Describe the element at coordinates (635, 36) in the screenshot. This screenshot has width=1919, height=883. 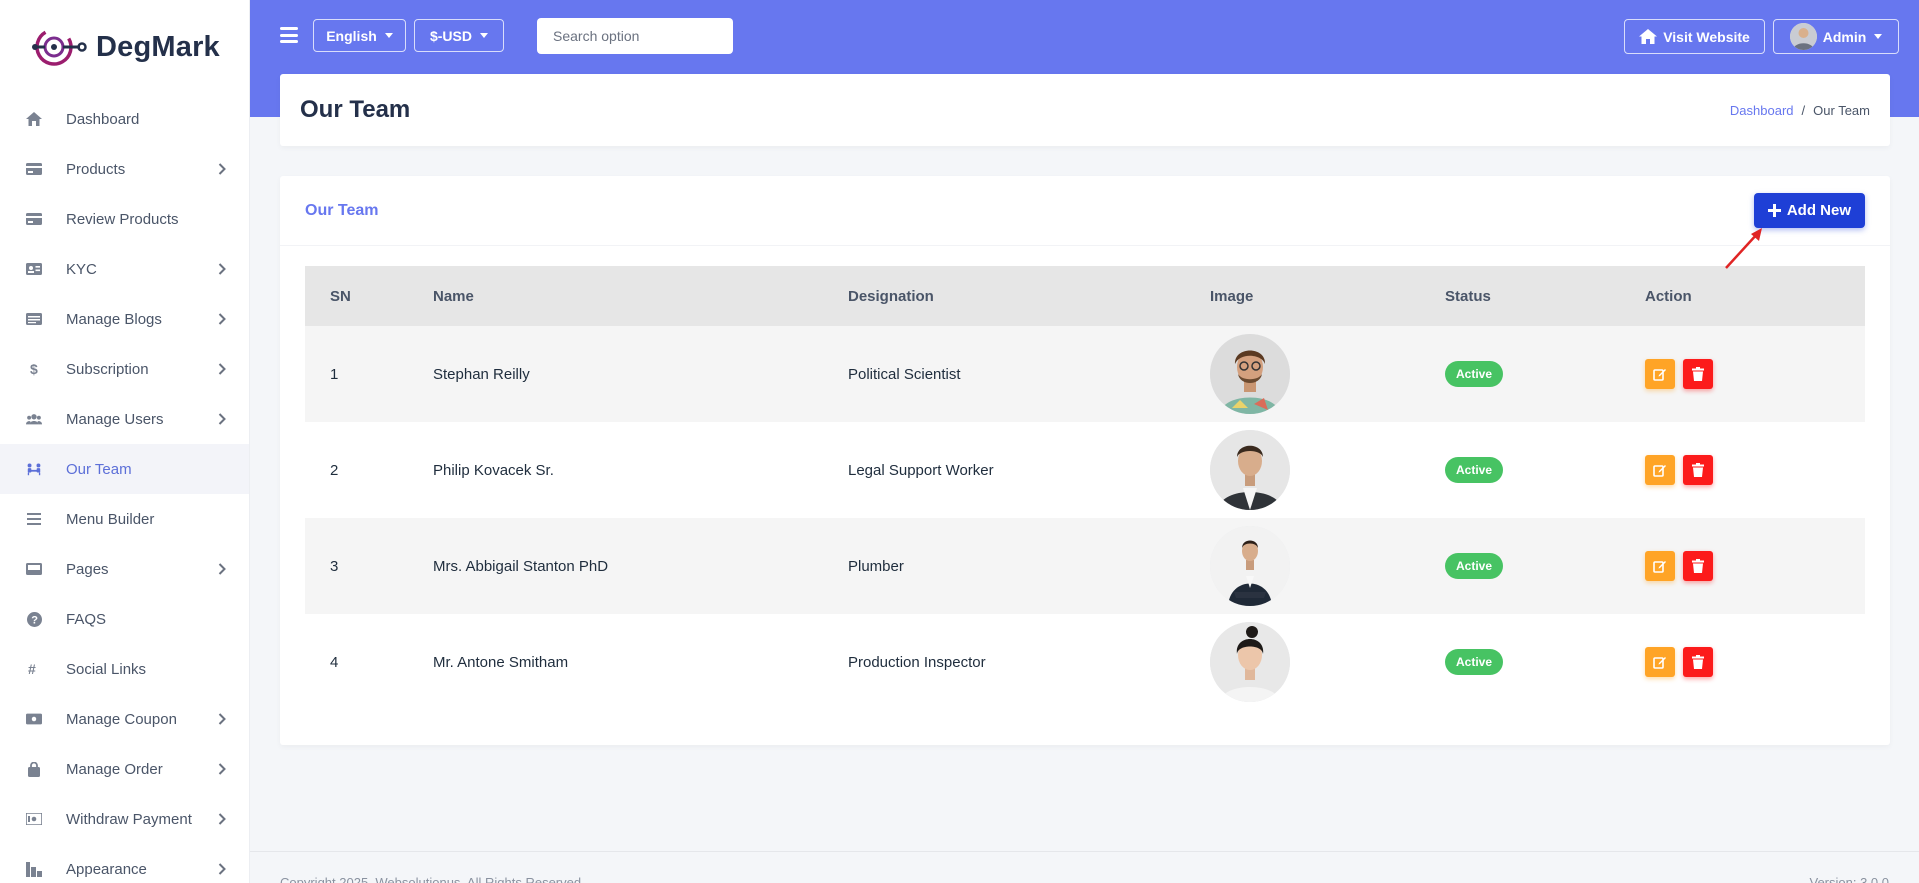
I see `search-input` at that location.